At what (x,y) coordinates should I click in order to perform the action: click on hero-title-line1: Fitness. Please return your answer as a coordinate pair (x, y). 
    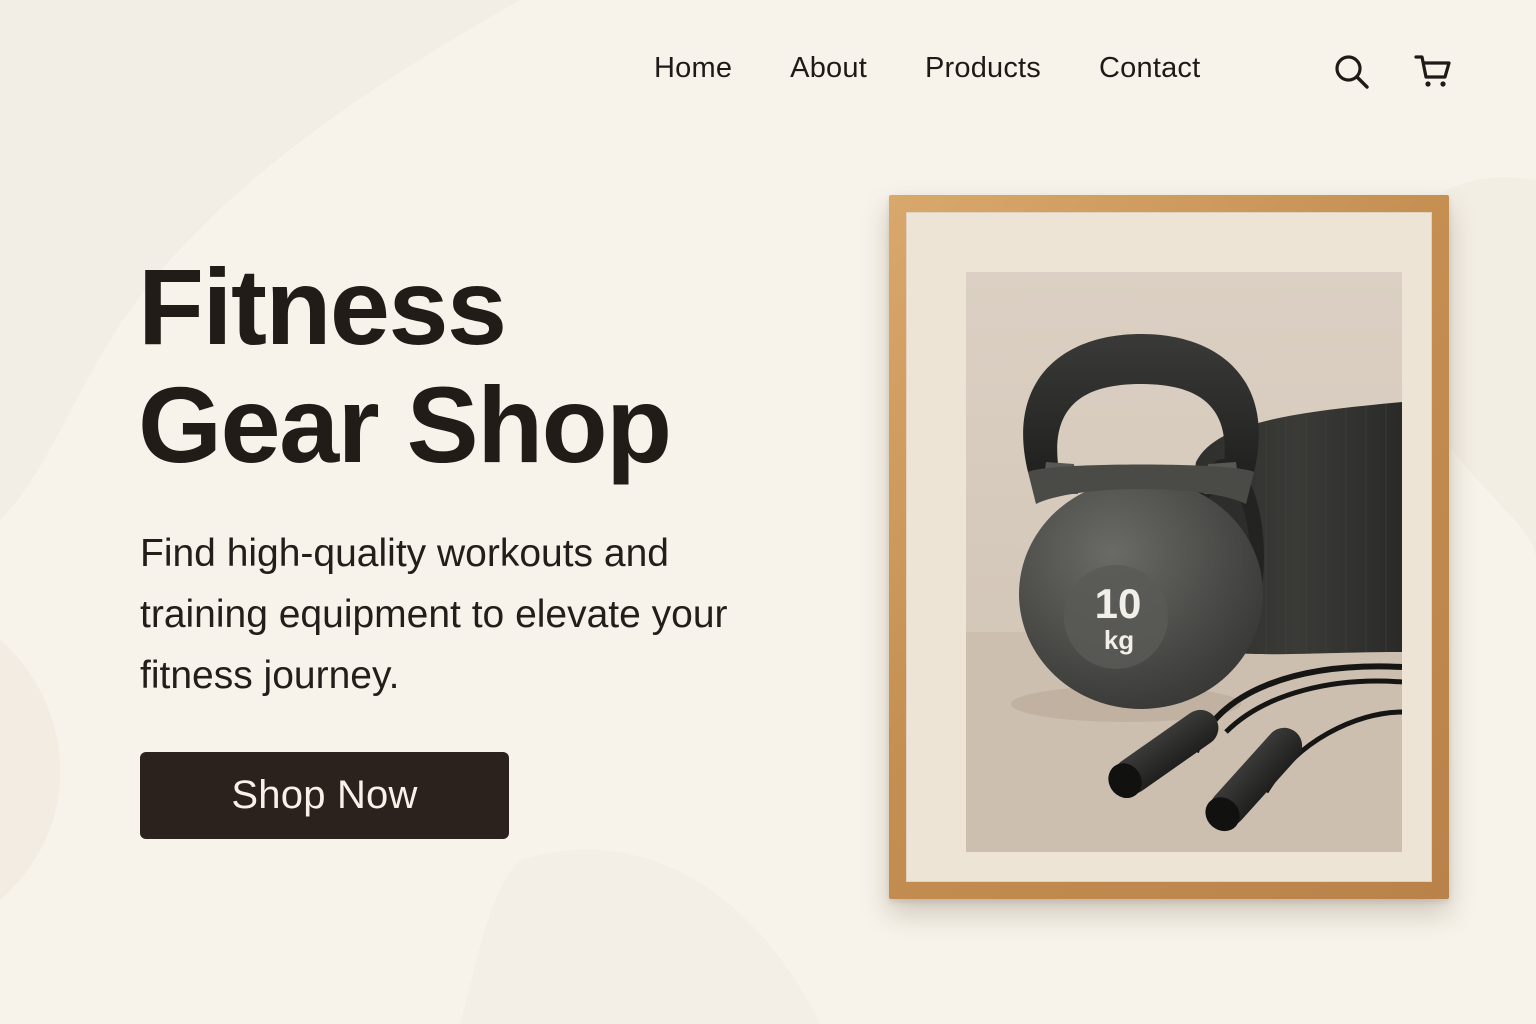
    Looking at the image, I should click on (322, 306).